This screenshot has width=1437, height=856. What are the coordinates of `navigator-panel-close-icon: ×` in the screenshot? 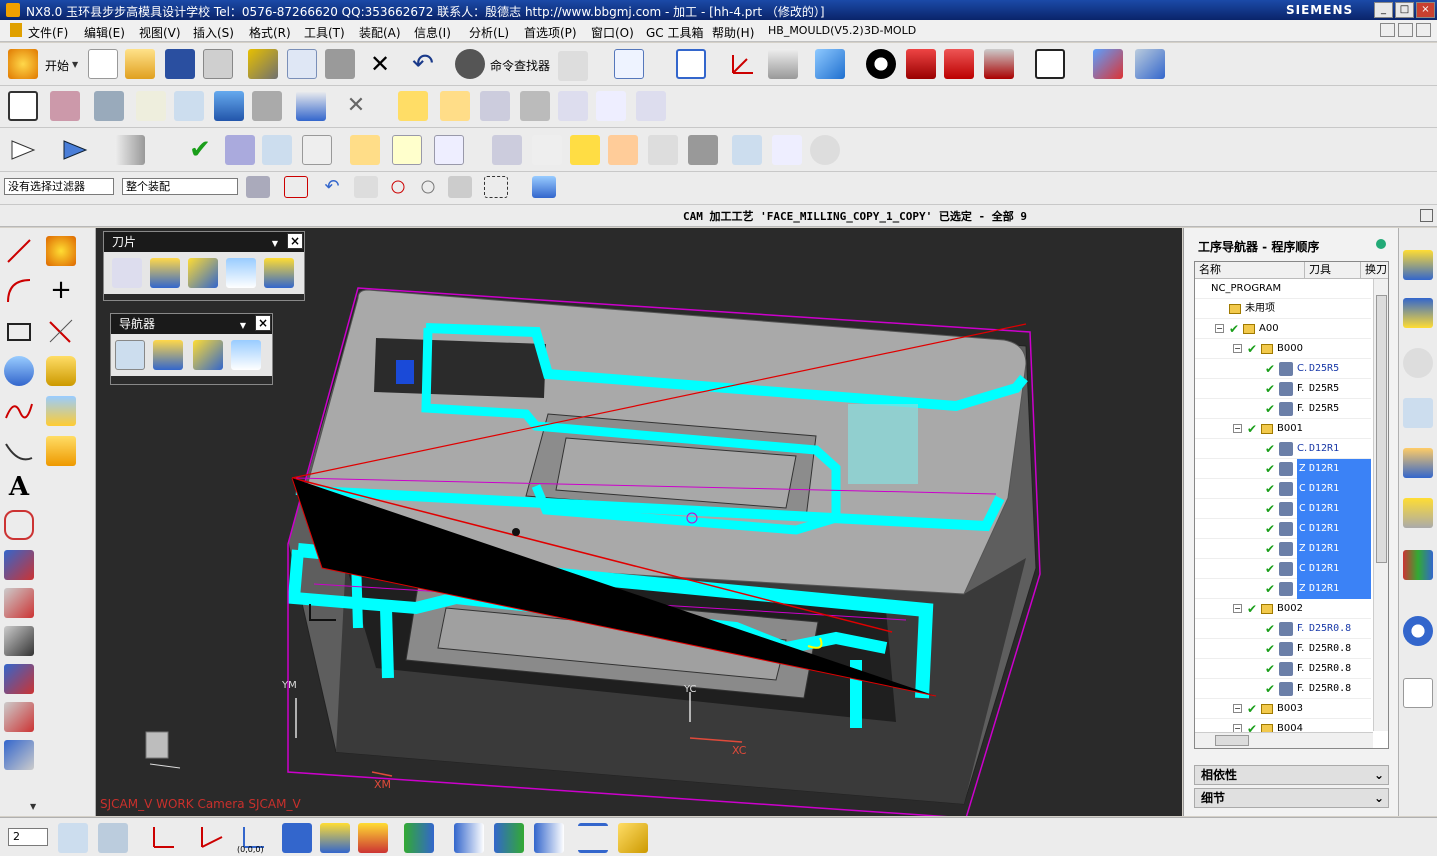 It's located at (263, 323).